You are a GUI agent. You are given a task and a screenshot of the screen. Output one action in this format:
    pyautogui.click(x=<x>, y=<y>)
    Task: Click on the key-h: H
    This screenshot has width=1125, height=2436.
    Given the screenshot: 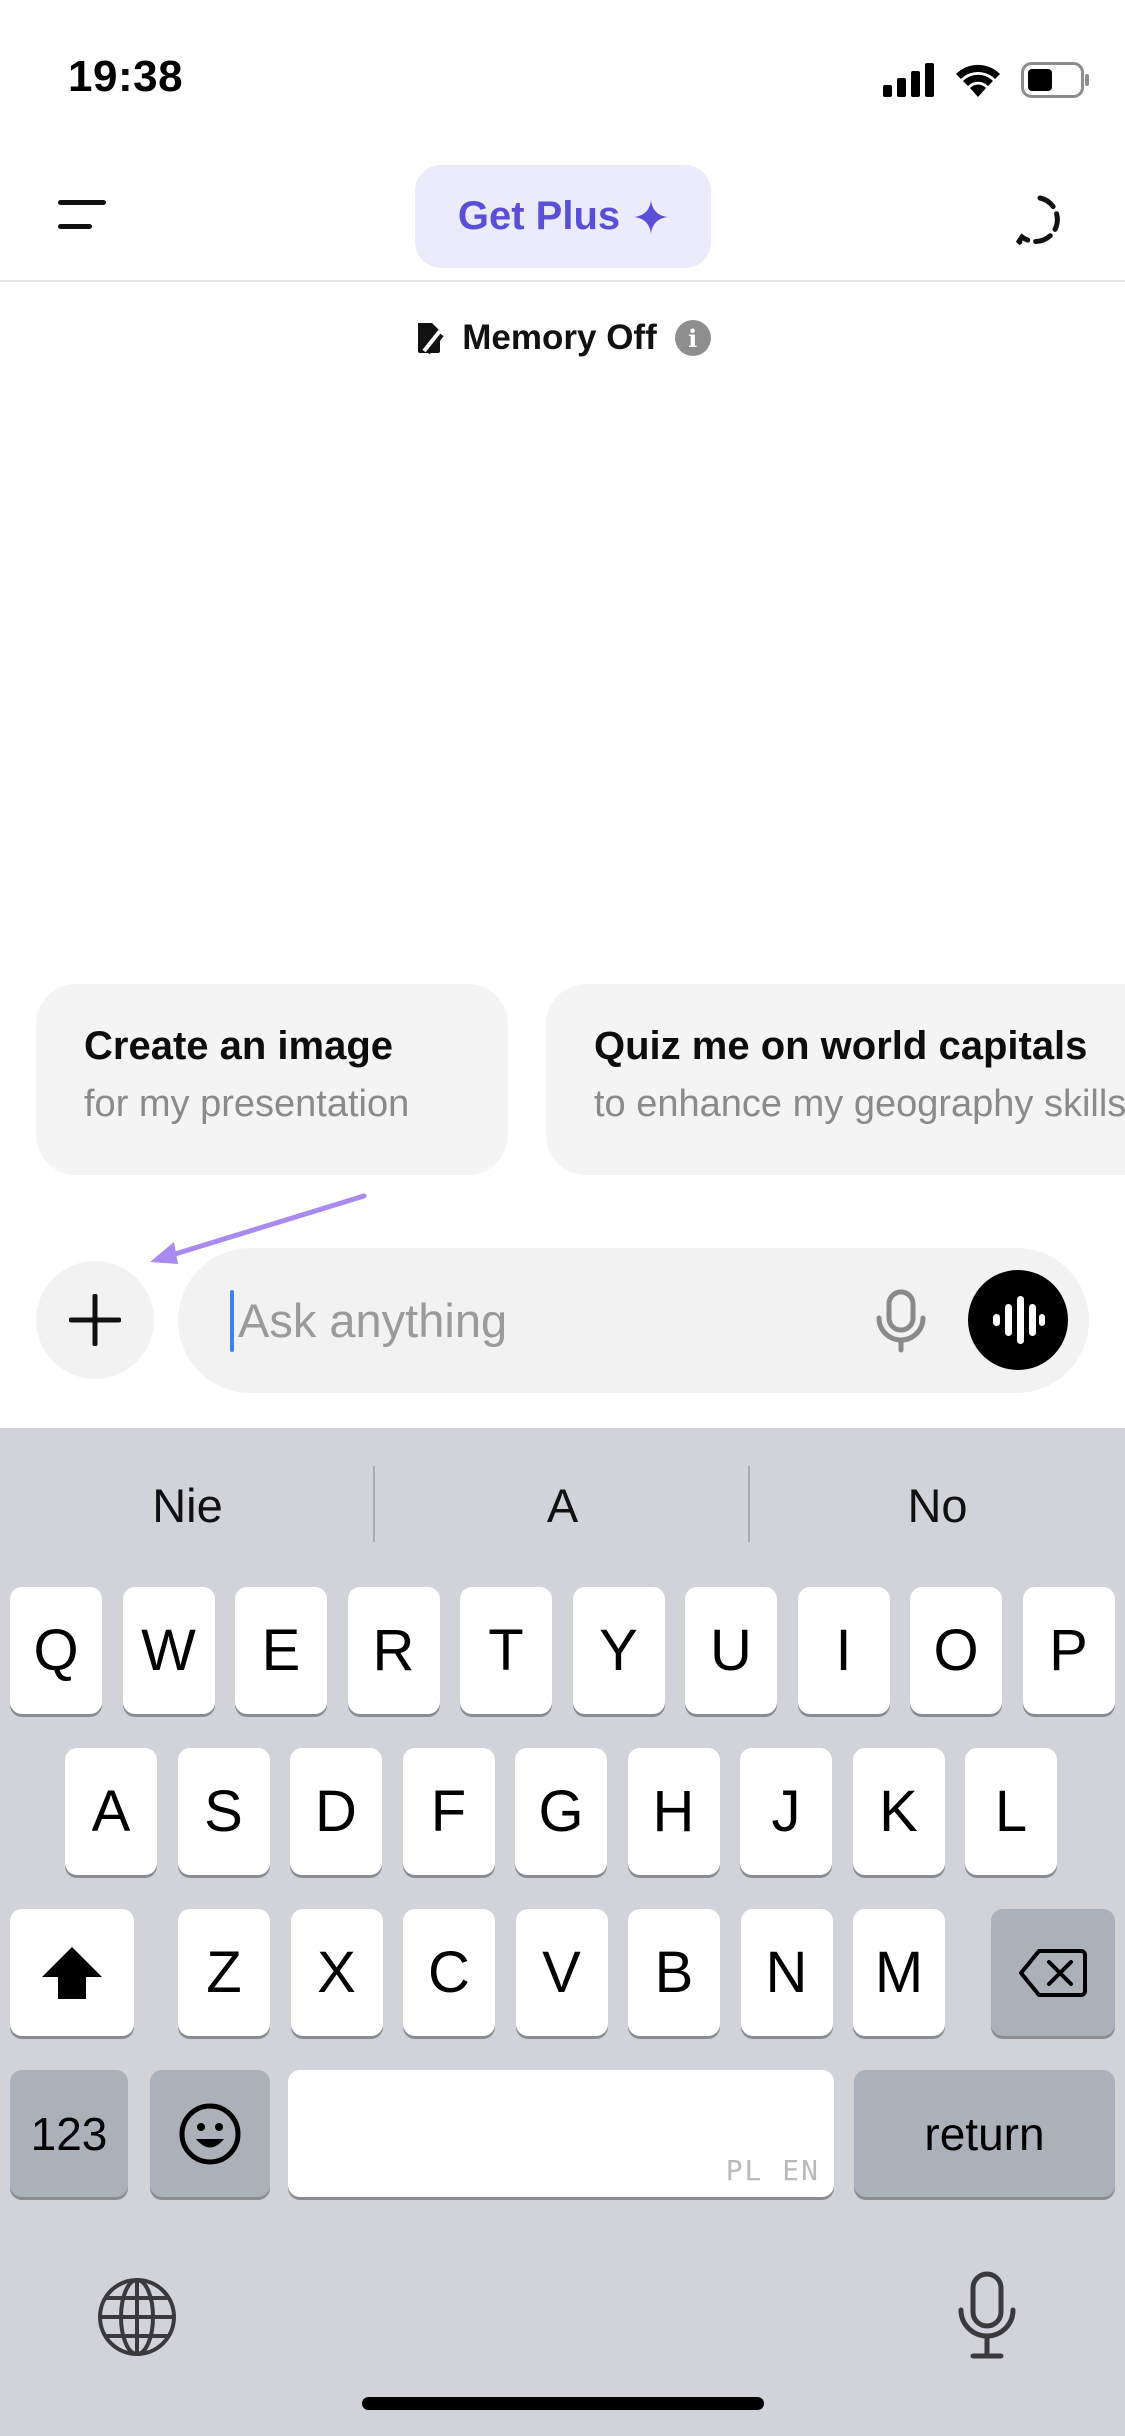 What is the action you would take?
    pyautogui.click(x=673, y=1811)
    